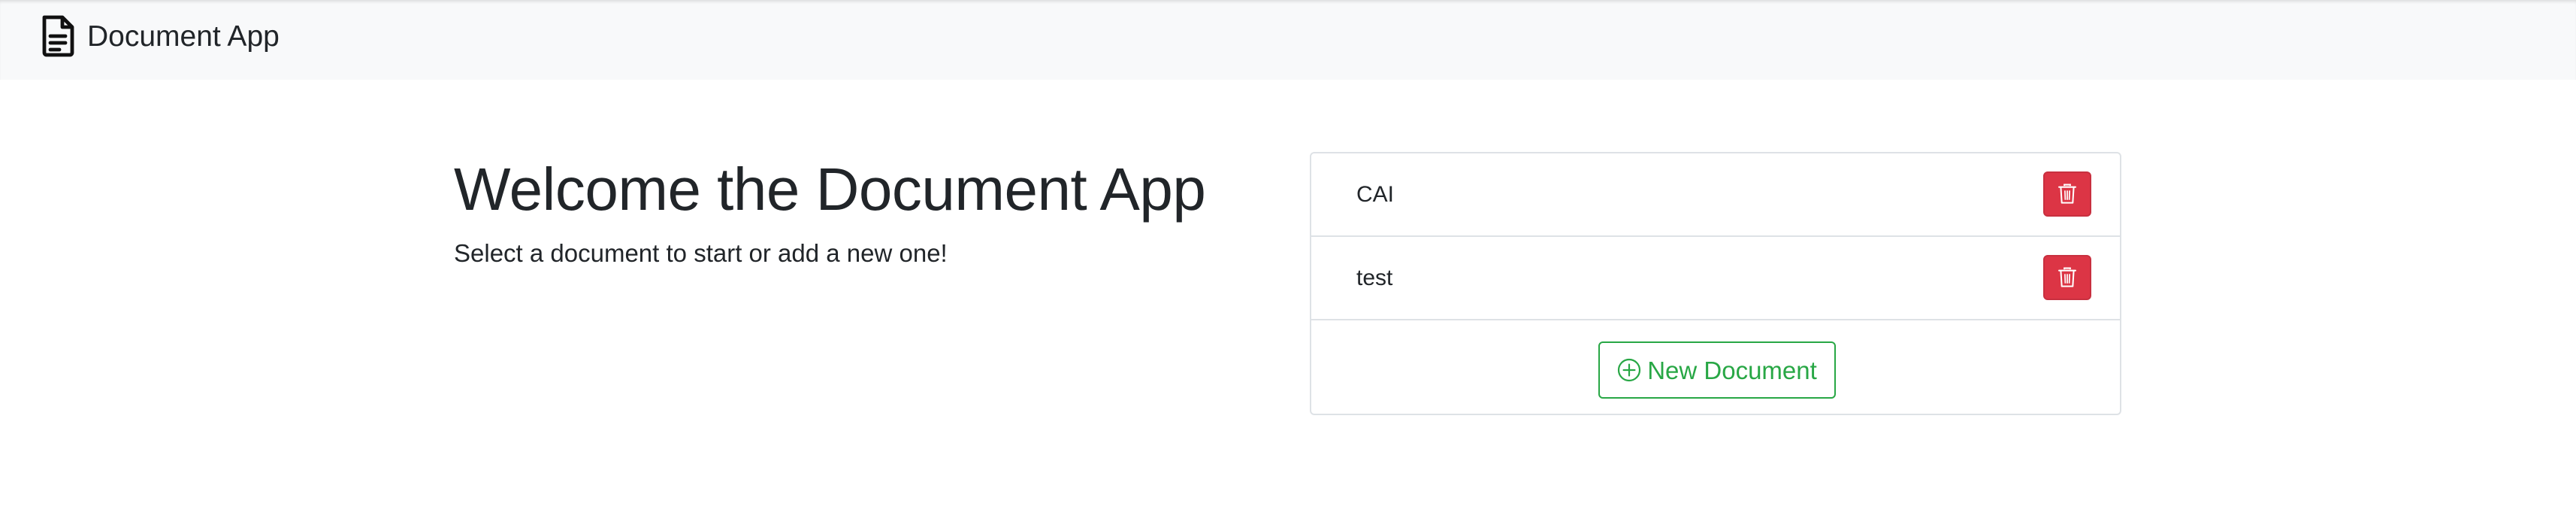 The width and height of the screenshot is (2576, 528). What do you see at coordinates (1716, 278) in the screenshot?
I see `document-item: test` at bounding box center [1716, 278].